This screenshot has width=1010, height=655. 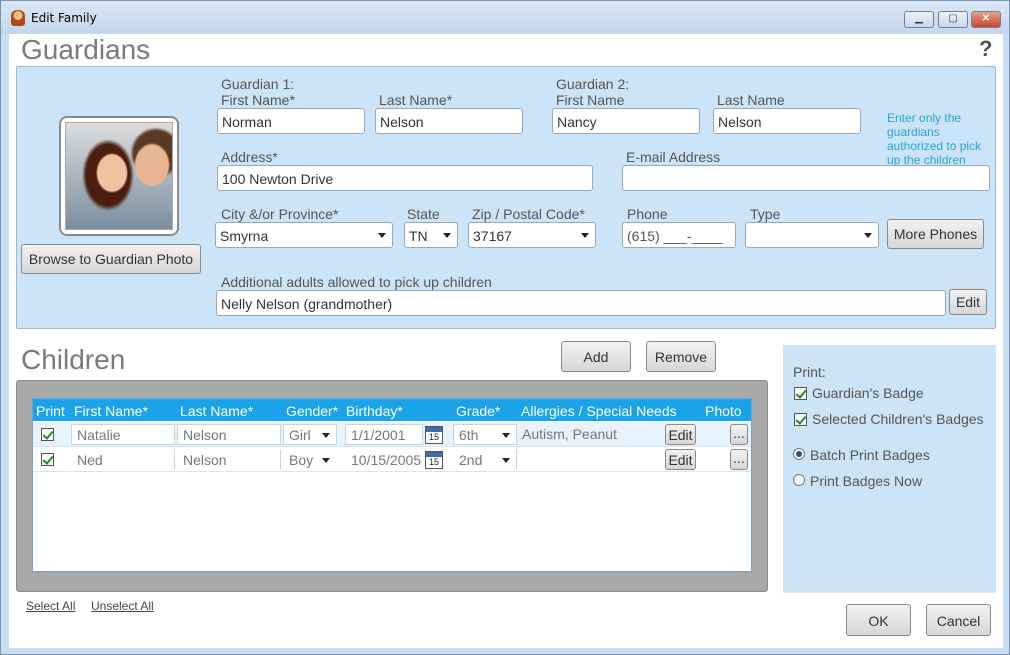 I want to click on ok-button: OK, so click(x=878, y=620).